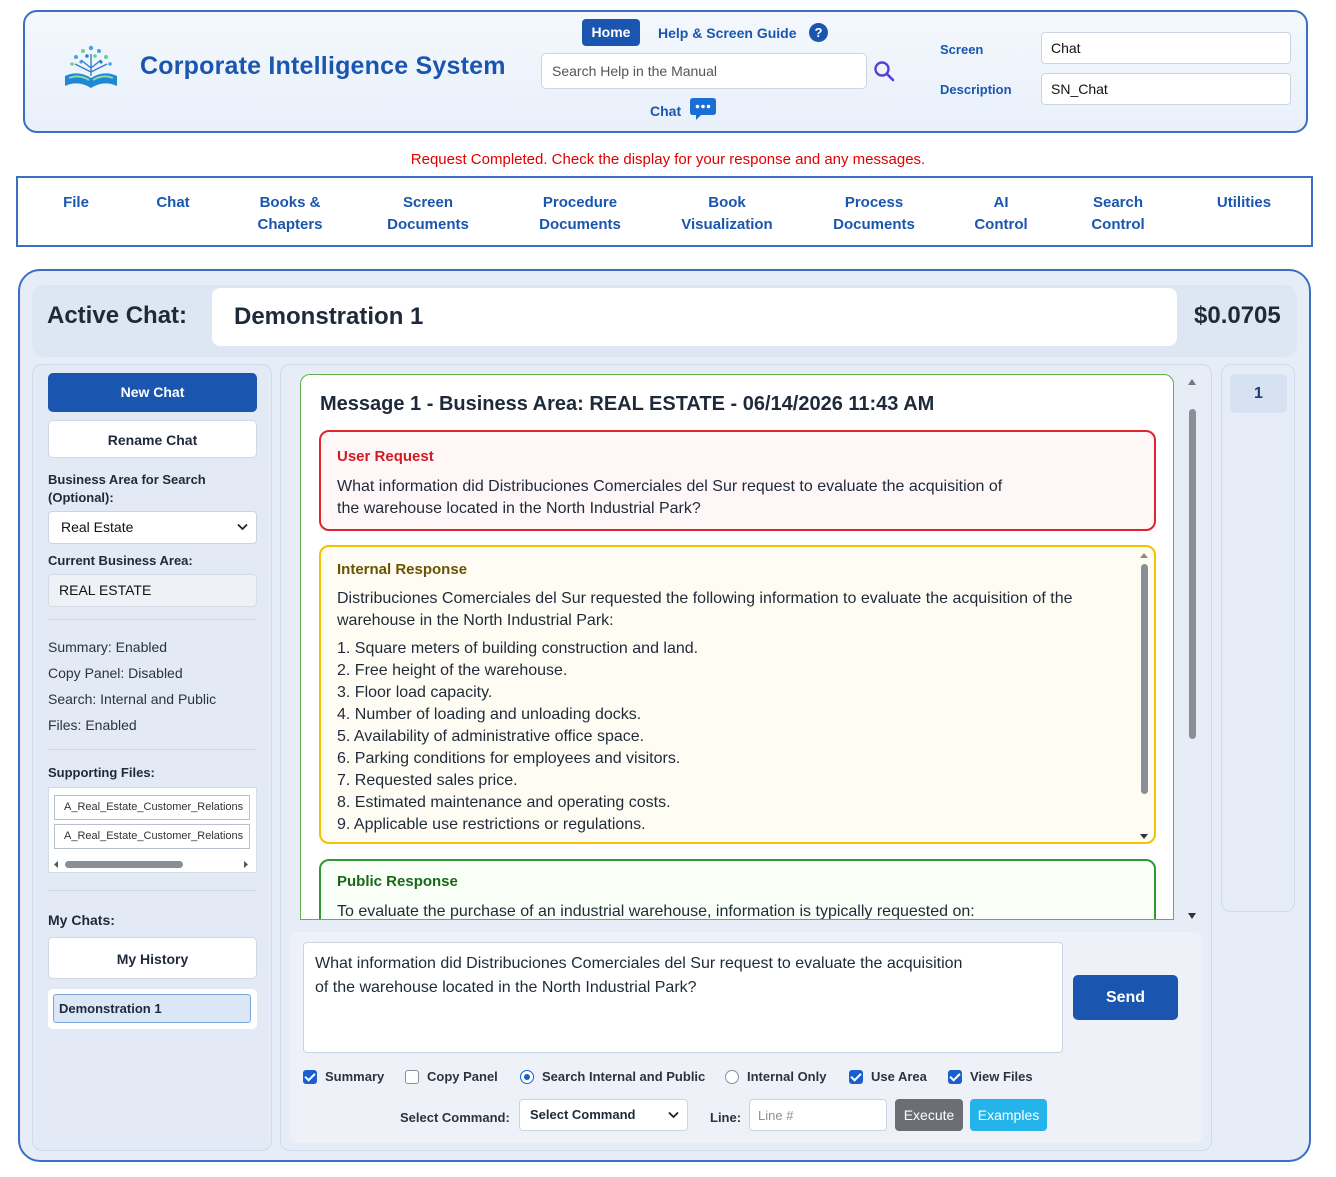  I want to click on chat-list: Demonstration 1, so click(152, 1009).